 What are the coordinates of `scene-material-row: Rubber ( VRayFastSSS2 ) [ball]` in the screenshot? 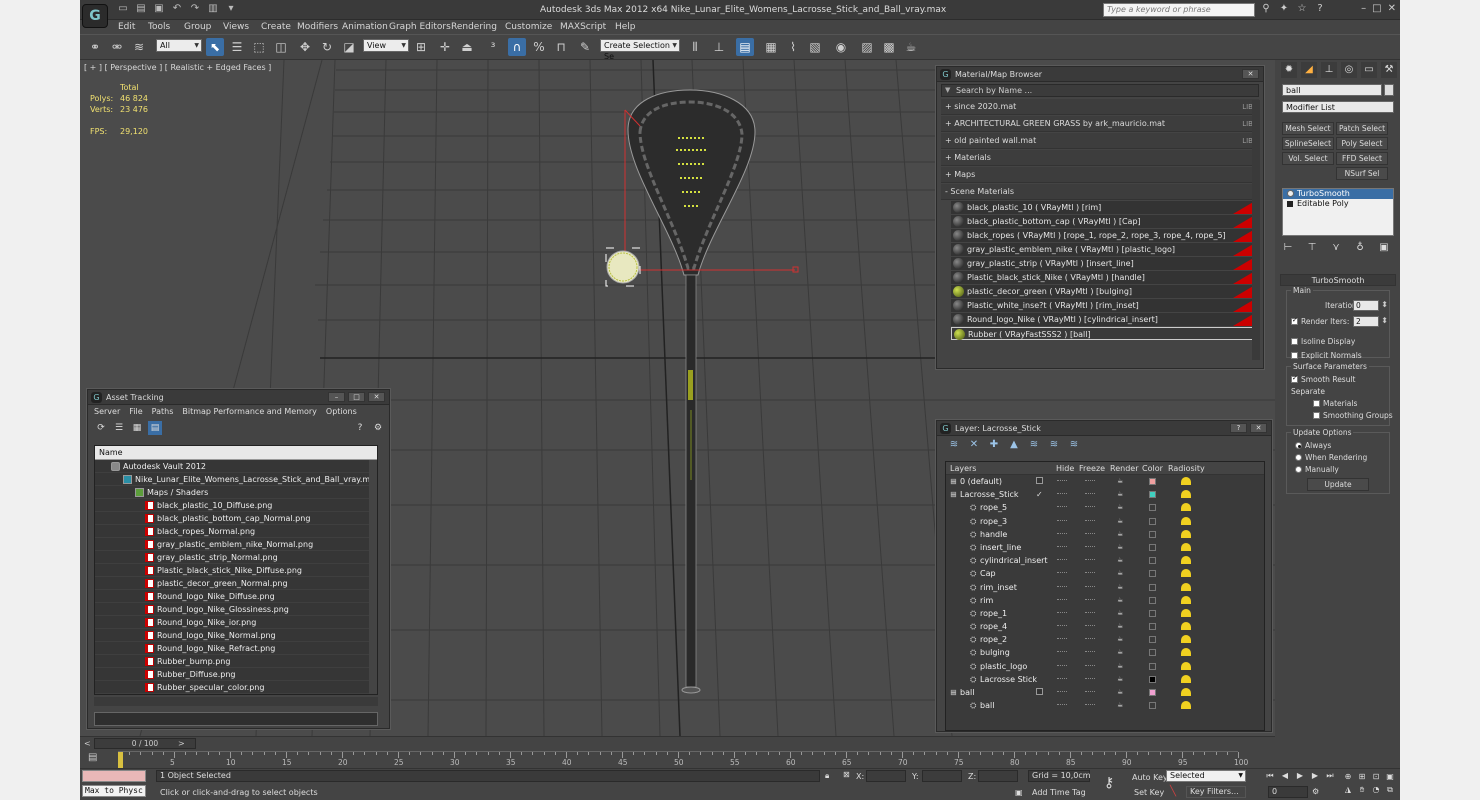 It's located at (1103, 333).